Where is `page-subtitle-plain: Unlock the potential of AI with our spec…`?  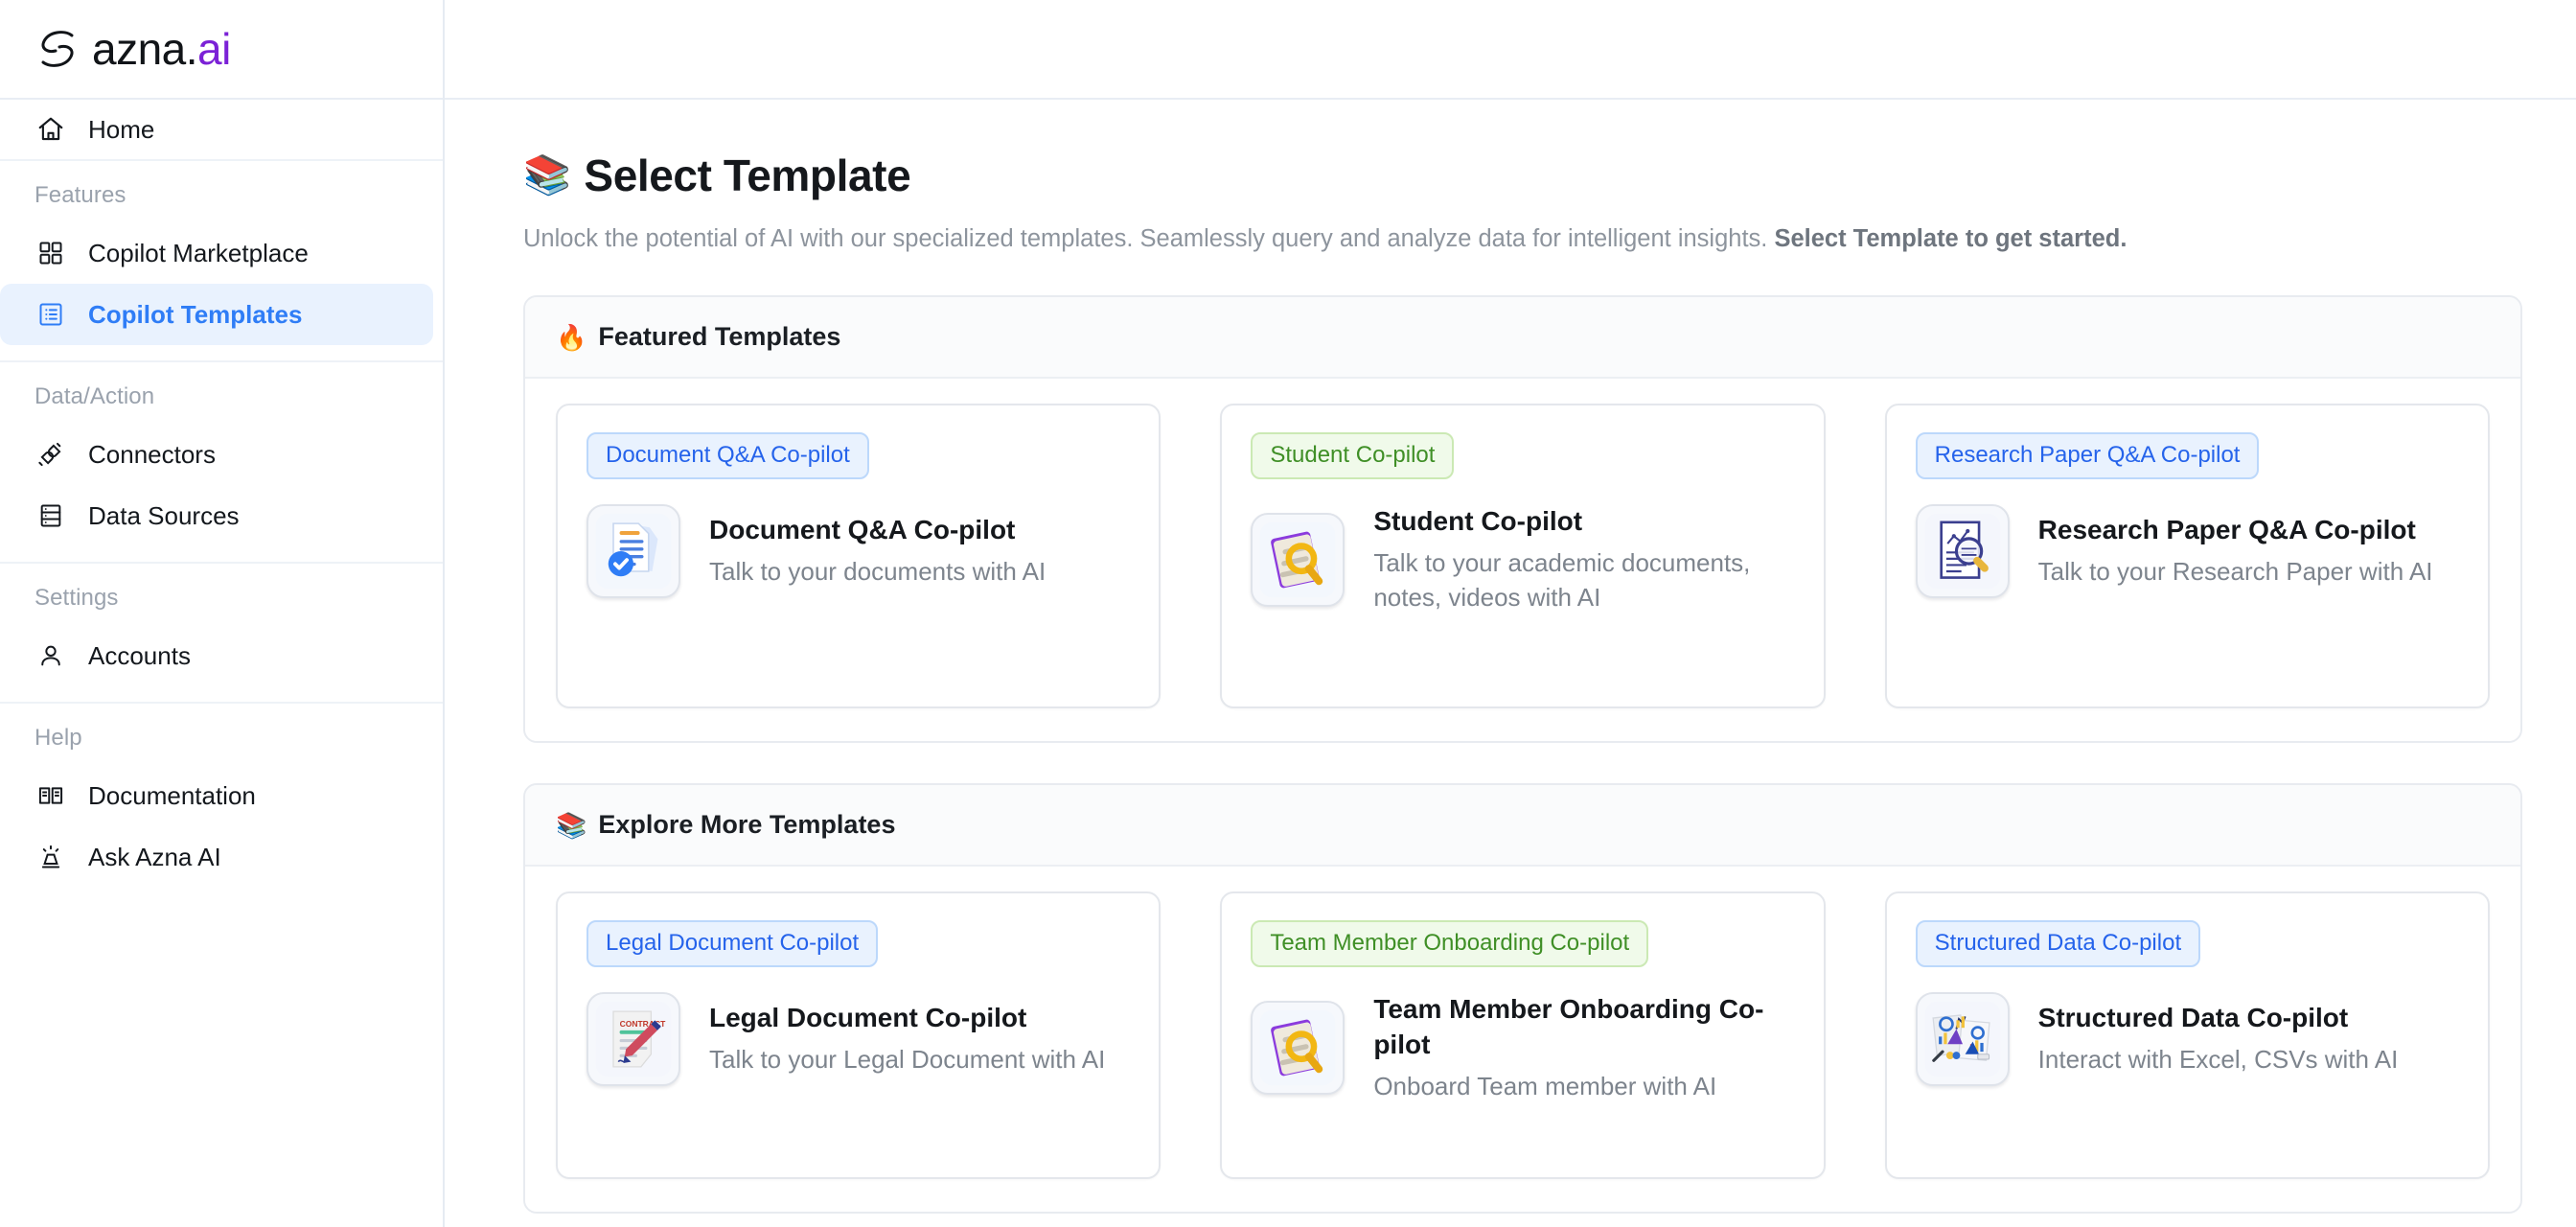
page-subtitle-plain: Unlock the potential of AI with our spec… is located at coordinates (1149, 238).